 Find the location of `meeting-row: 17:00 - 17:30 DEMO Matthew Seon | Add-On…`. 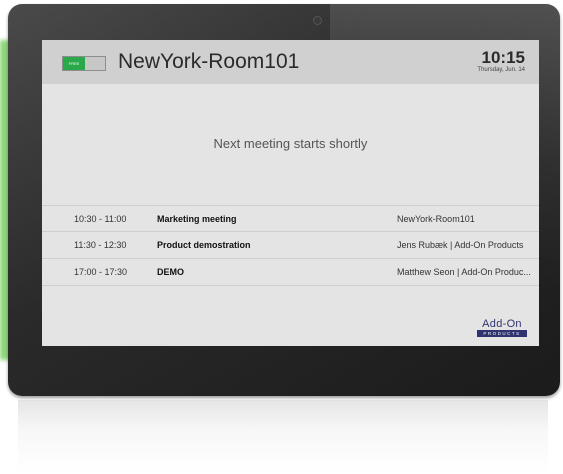

meeting-row: 17:00 - 17:30 DEMO Matthew Seon | Add-On… is located at coordinates (290, 271).